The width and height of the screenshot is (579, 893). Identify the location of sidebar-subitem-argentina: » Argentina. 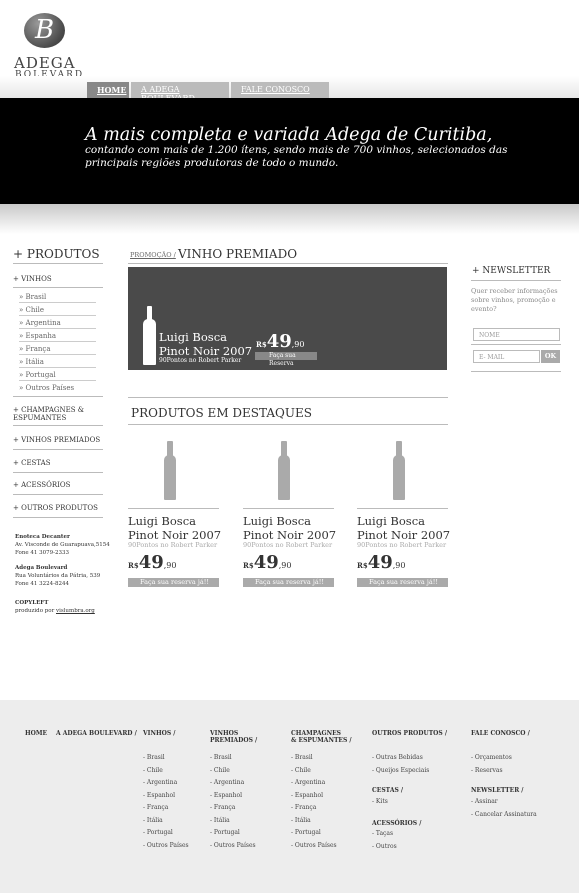
(40, 323).